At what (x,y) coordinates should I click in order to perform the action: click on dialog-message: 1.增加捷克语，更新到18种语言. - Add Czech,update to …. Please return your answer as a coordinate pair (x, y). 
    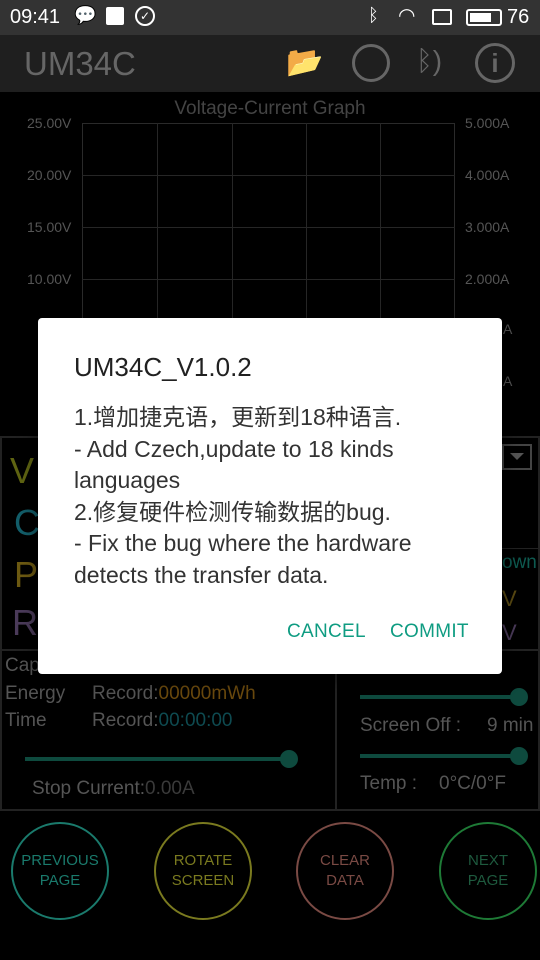
    Looking at the image, I should click on (279, 496).